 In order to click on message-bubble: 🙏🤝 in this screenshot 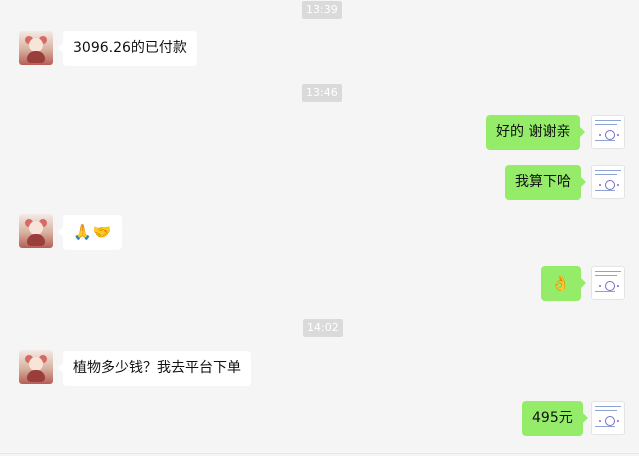, I will do `click(90, 232)`.